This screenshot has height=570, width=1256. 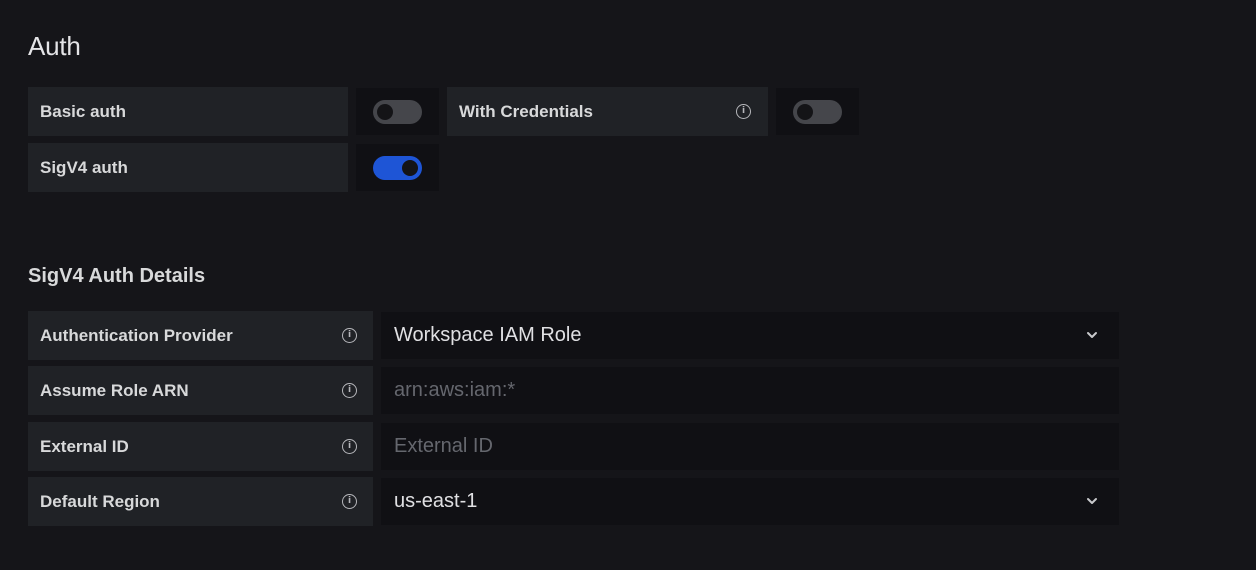 What do you see at coordinates (488, 335) in the screenshot?
I see `authentication-provider-selected-value: Workspace IAM Role` at bounding box center [488, 335].